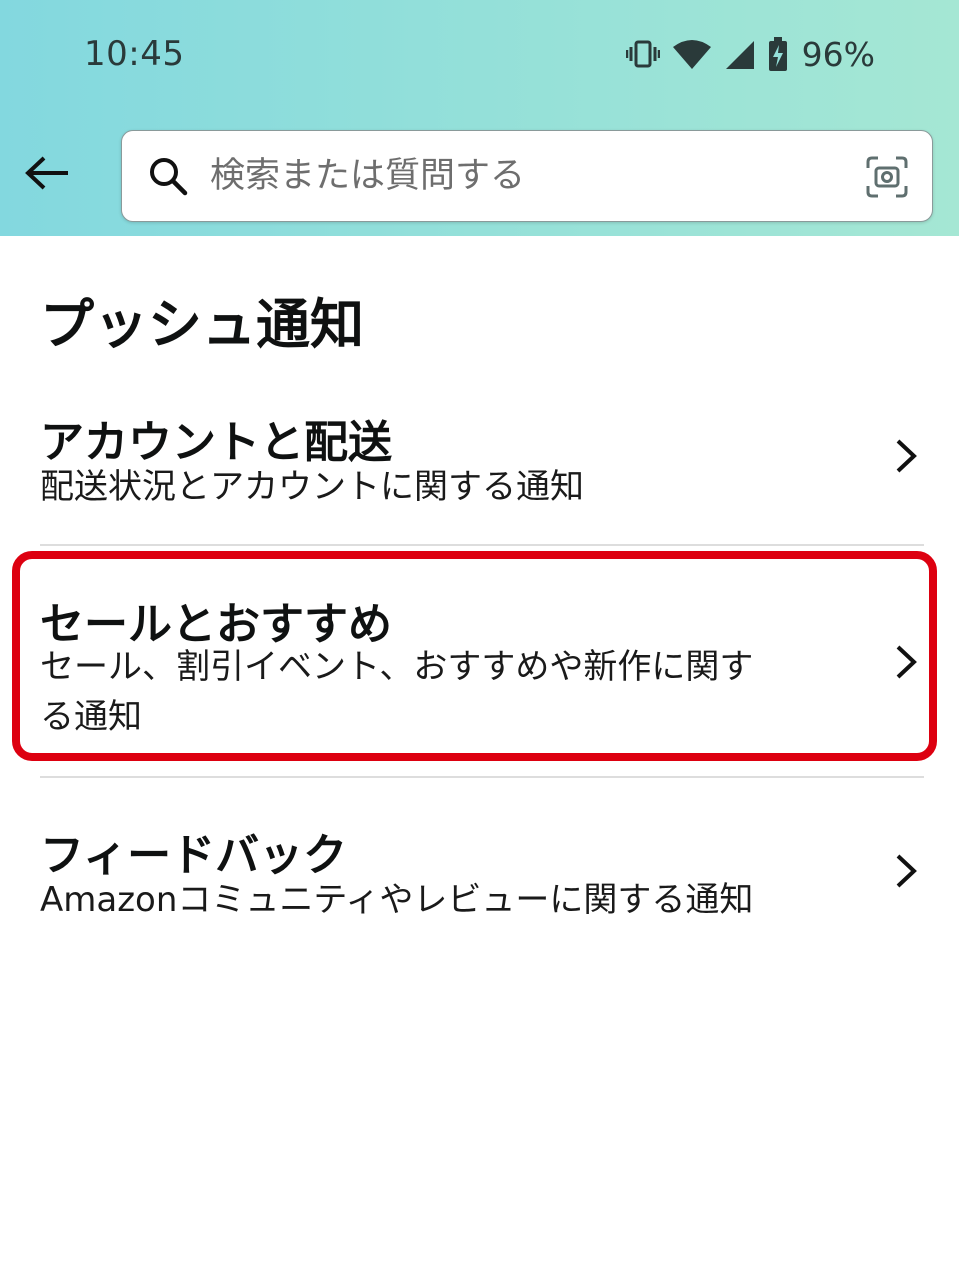 The height and width of the screenshot is (1280, 959). I want to click on search-input, so click(530, 176).